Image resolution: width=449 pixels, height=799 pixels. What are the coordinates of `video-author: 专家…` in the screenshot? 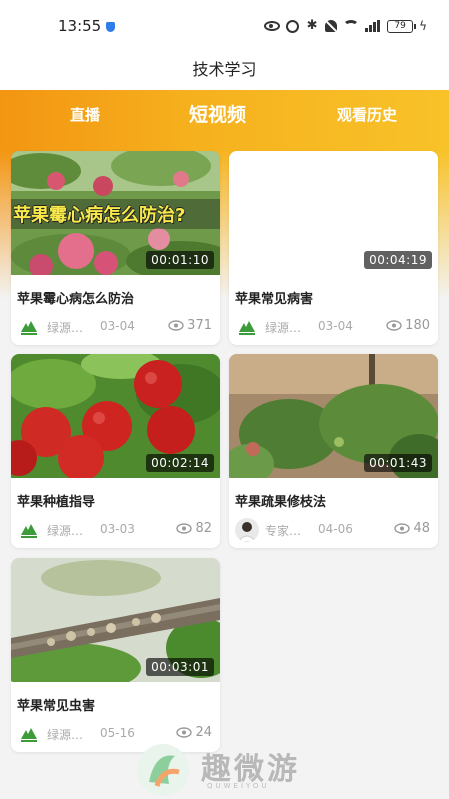 It's located at (283, 531).